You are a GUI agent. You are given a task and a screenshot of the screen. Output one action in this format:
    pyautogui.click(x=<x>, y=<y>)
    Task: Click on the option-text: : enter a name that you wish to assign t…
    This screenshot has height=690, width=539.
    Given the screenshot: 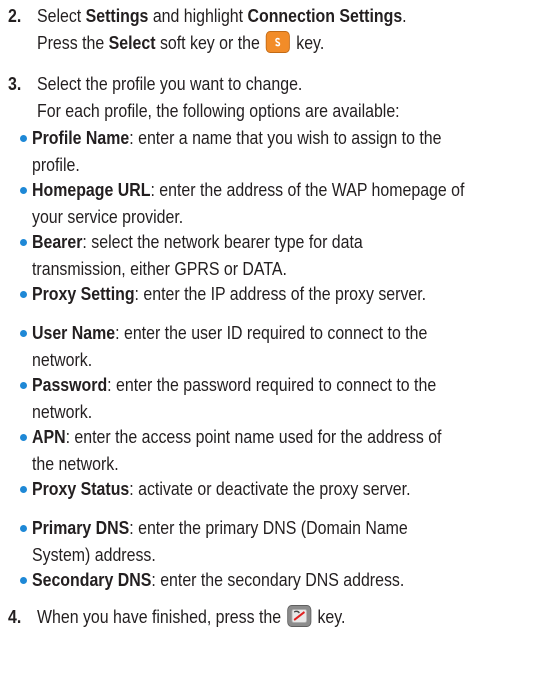 What is the action you would take?
    pyautogui.click(x=285, y=137)
    